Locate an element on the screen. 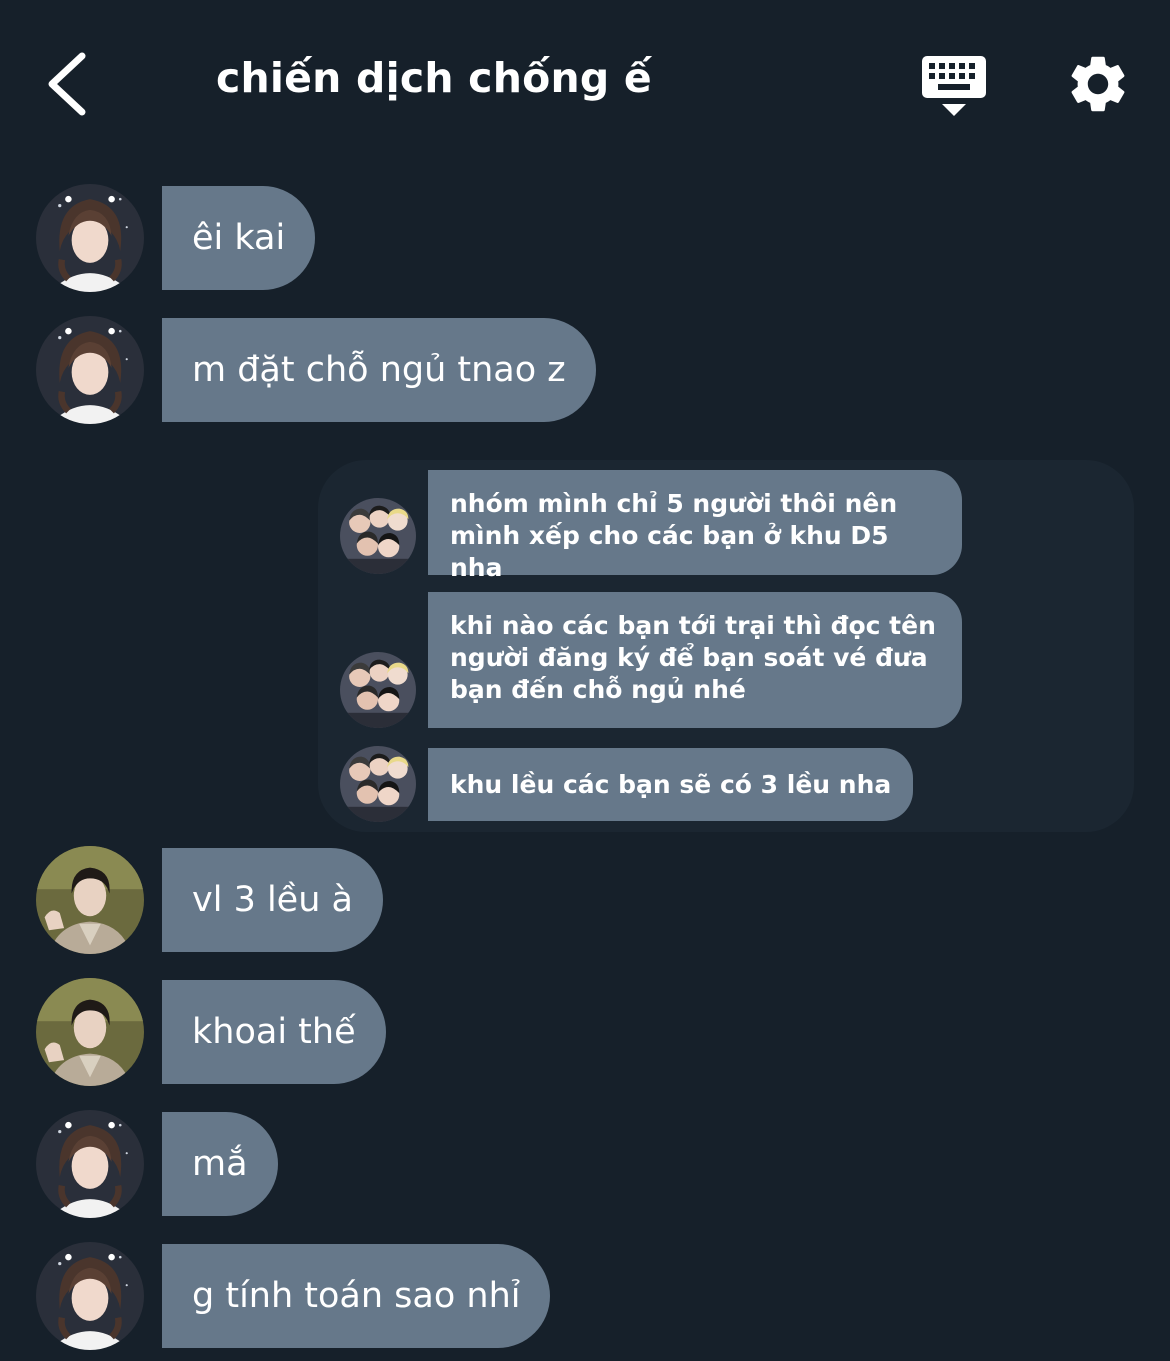 Image resolution: width=1170 pixels, height=1361 pixels. message-bubble: vl 3 lều à is located at coordinates (272, 900).